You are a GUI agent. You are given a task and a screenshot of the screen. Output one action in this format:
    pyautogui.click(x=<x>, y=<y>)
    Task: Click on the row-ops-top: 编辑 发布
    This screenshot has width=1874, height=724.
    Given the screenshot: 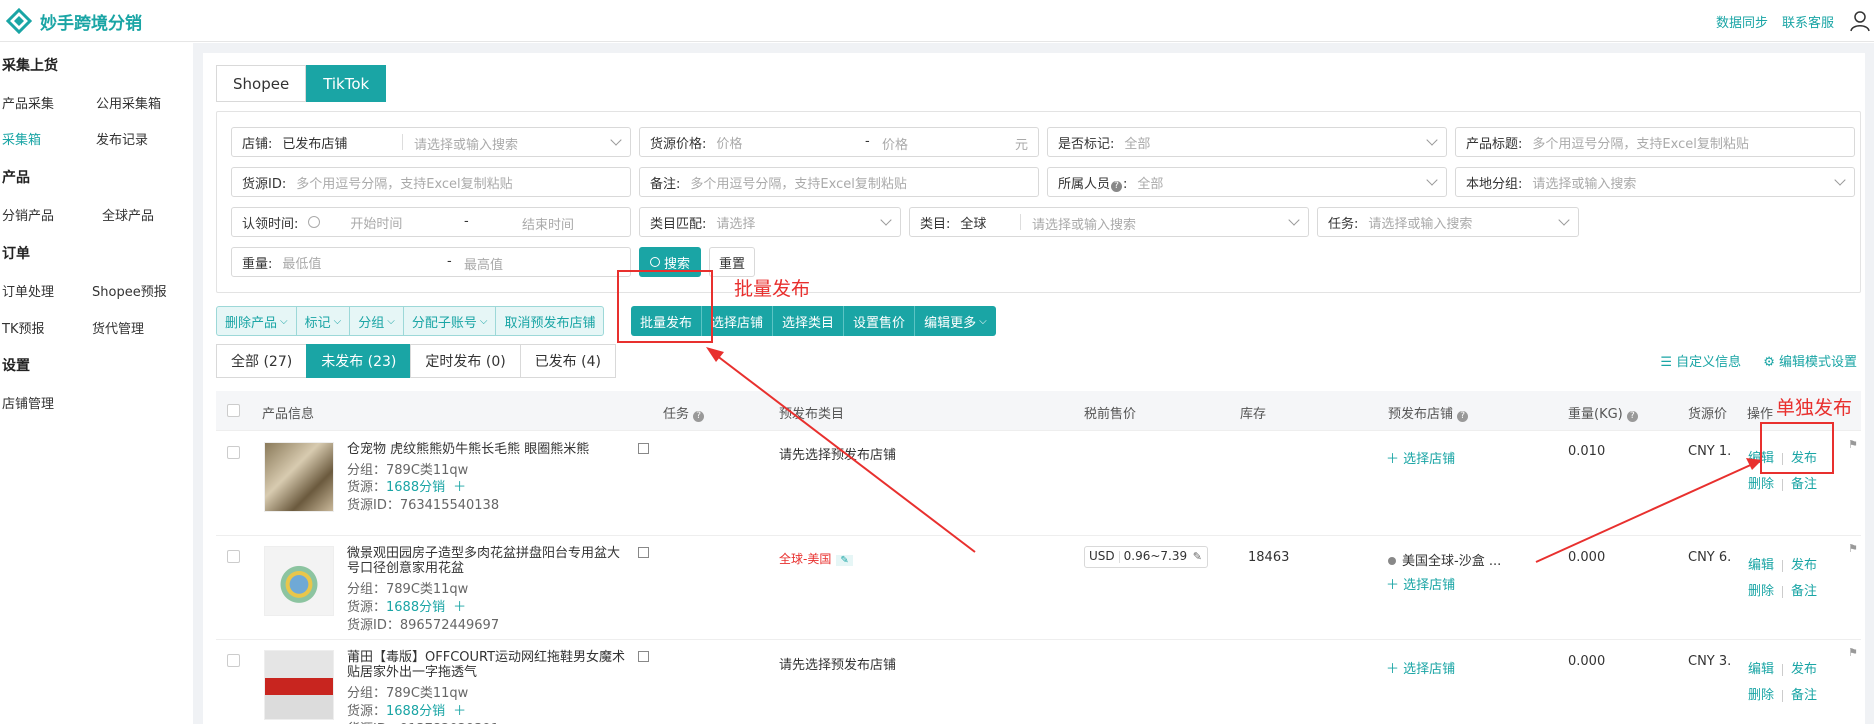 What is the action you would take?
    pyautogui.click(x=1782, y=563)
    